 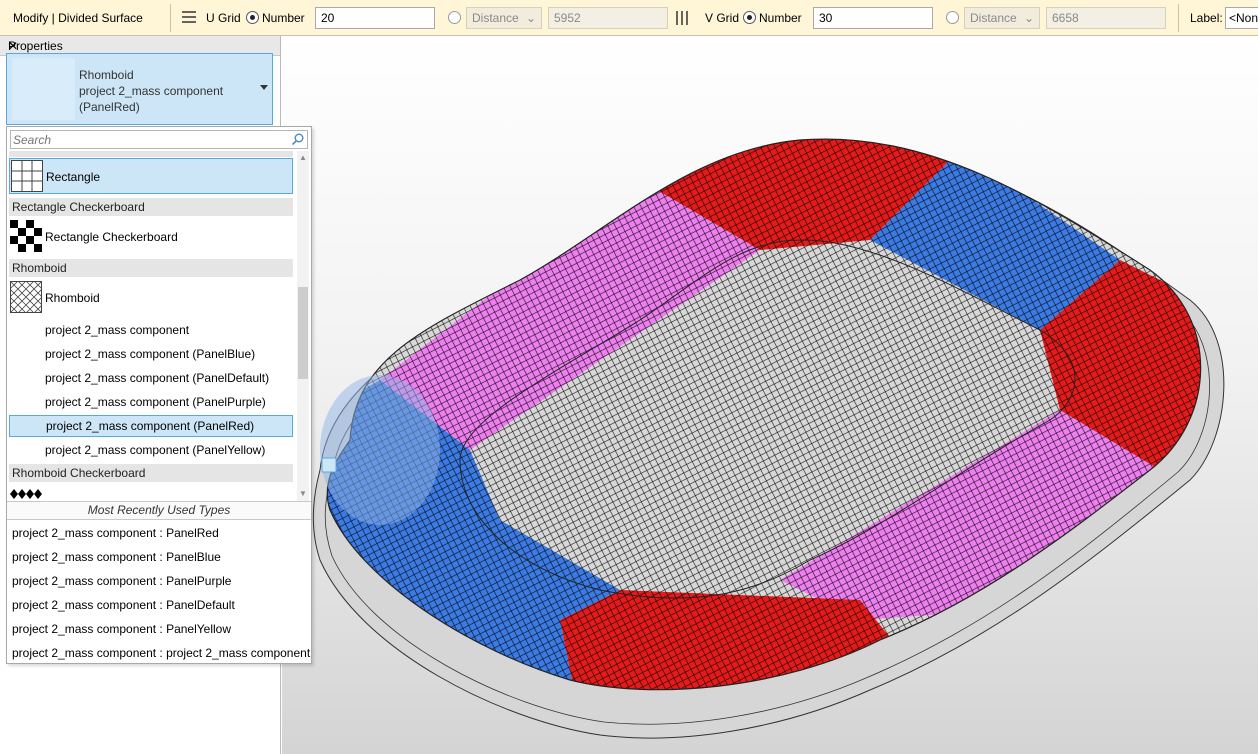 I want to click on list-item-type: project 2_mass component, so click(x=151, y=330).